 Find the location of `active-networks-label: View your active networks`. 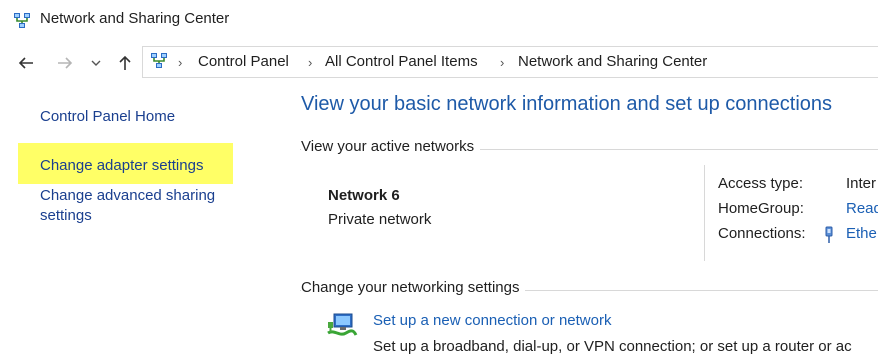

active-networks-label: View your active networks is located at coordinates (391, 146).